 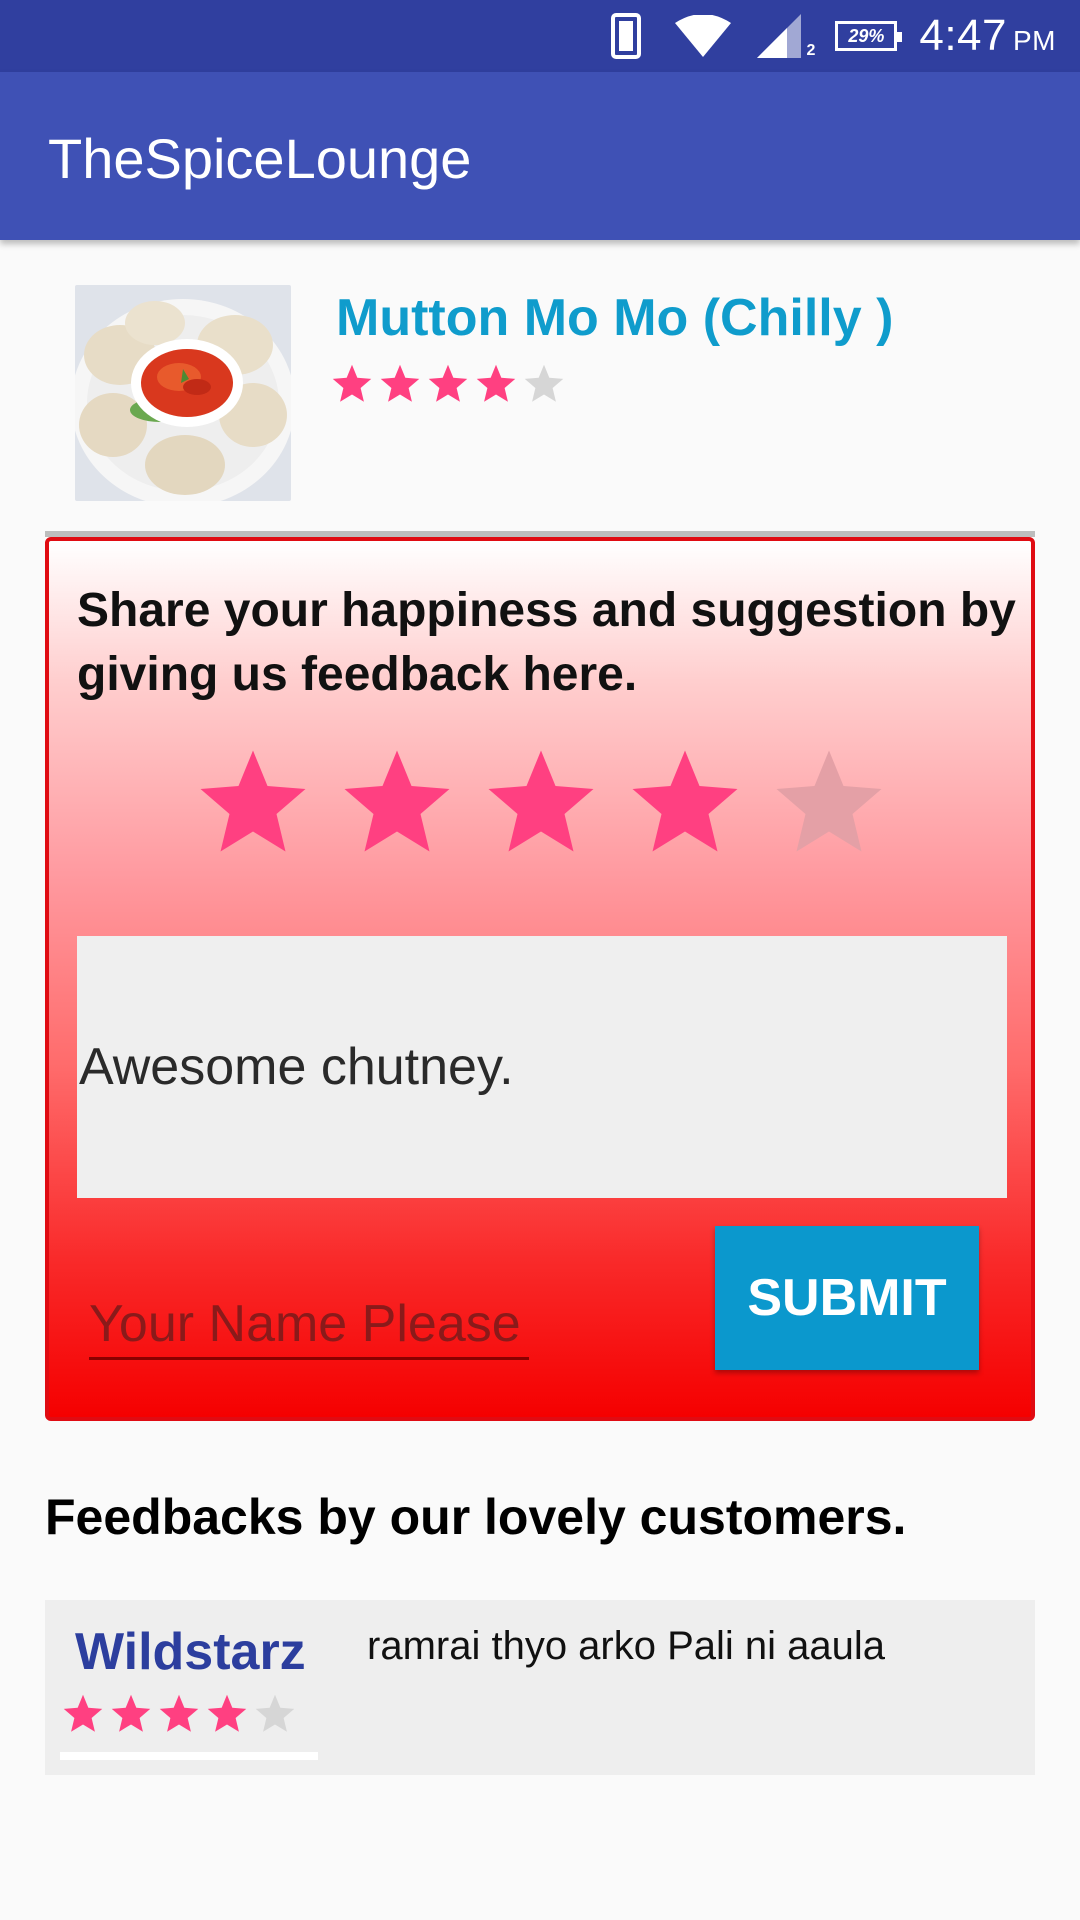 I want to click on clock-time: 4:47, so click(x=963, y=35).